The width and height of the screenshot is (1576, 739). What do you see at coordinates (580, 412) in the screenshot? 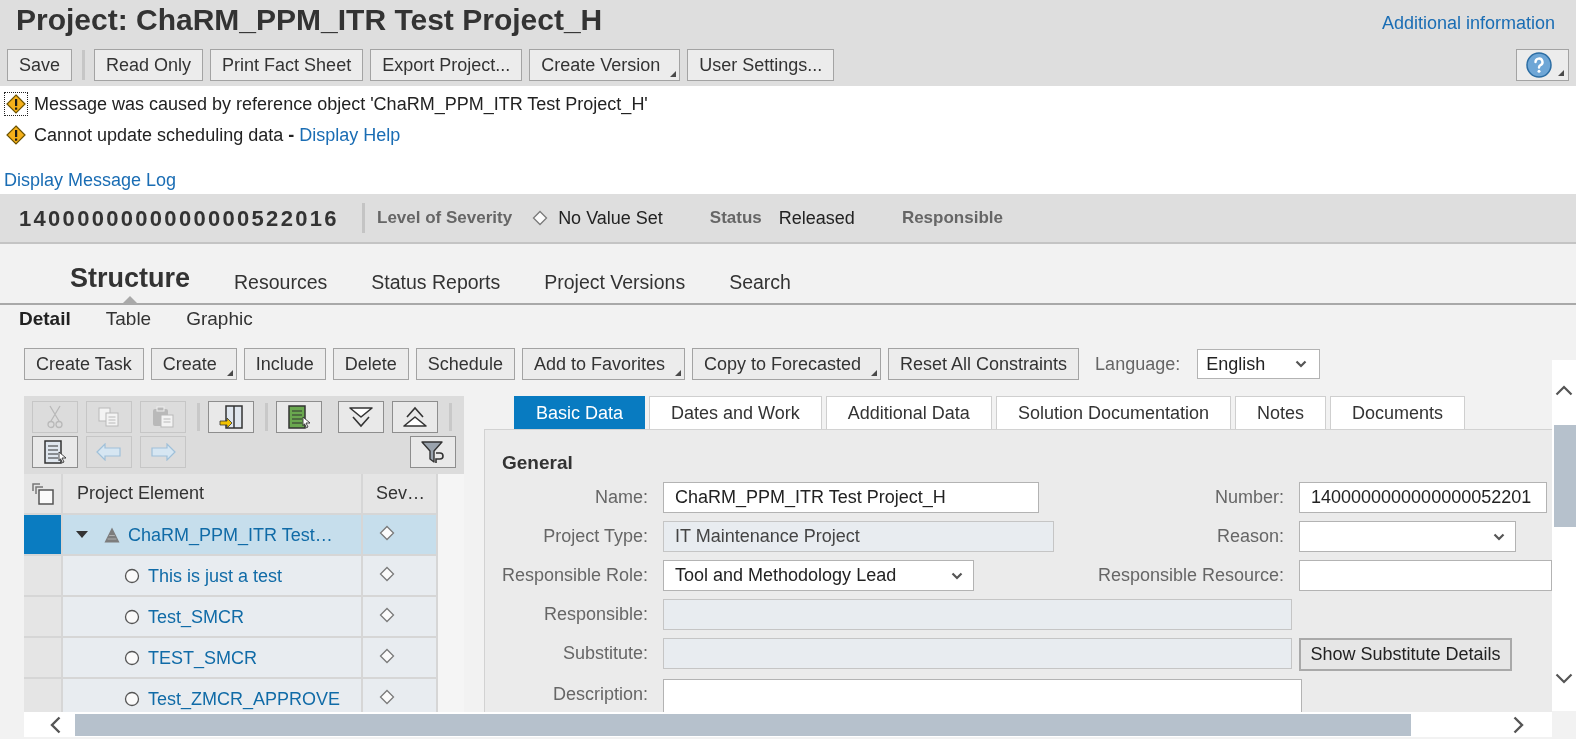
I see `form-tab: Basic Data` at bounding box center [580, 412].